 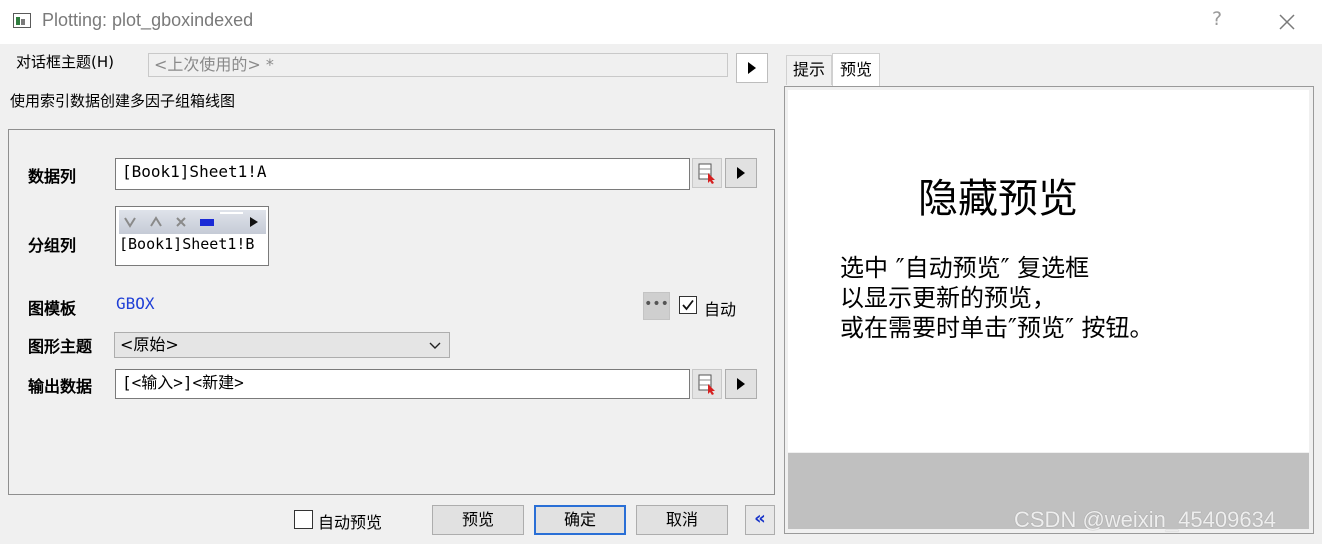 I want to click on dialog-theme-menu-button, so click(x=752, y=68).